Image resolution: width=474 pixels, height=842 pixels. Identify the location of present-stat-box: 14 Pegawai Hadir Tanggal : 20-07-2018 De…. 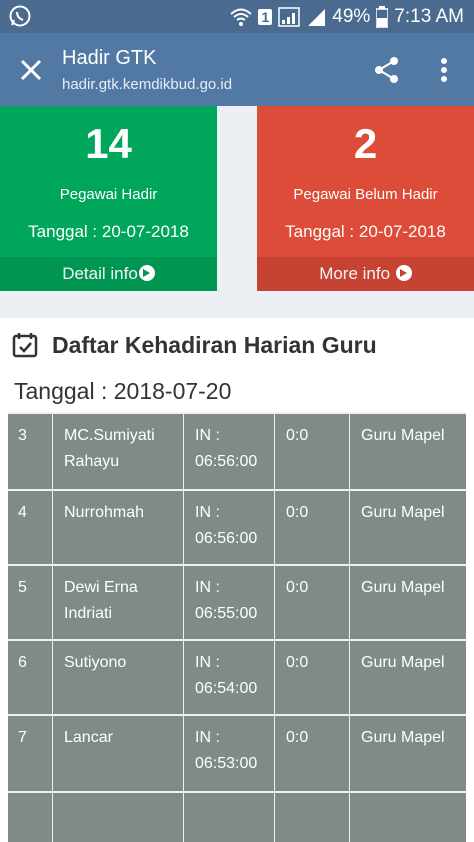
(108, 198).